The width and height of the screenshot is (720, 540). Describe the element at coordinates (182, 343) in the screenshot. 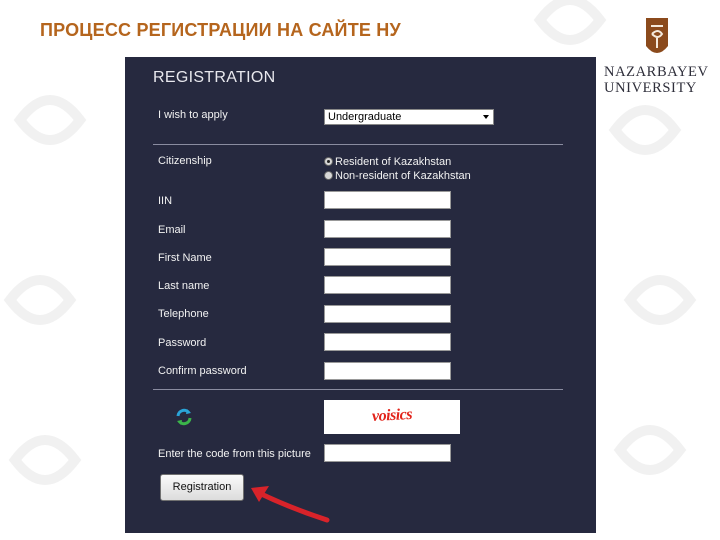

I see `password-label: Password` at that location.